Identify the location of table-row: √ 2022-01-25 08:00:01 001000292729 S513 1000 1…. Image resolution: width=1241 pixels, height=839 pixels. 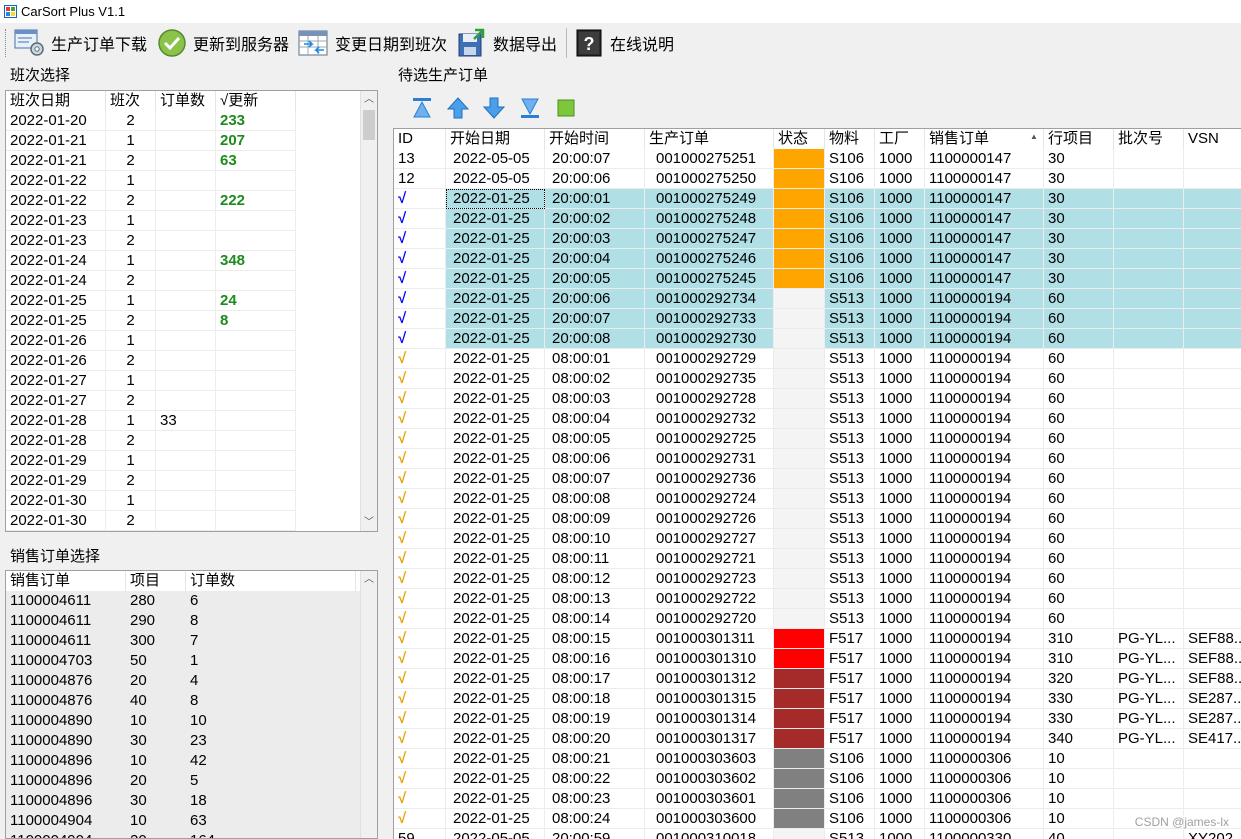
(817, 359).